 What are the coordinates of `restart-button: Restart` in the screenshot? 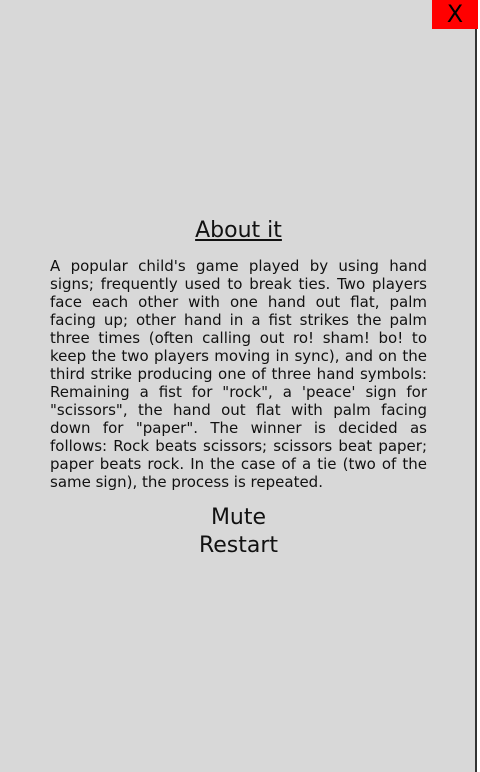 It's located at (238, 546).